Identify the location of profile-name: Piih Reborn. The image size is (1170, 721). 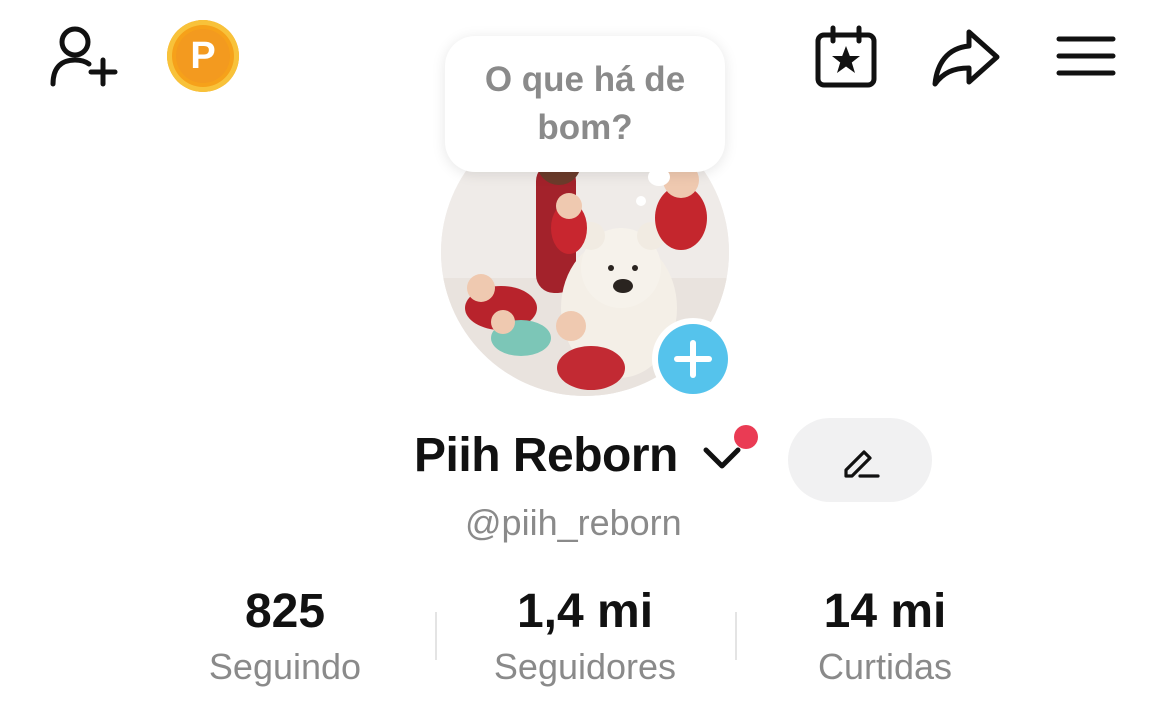
(546, 455).